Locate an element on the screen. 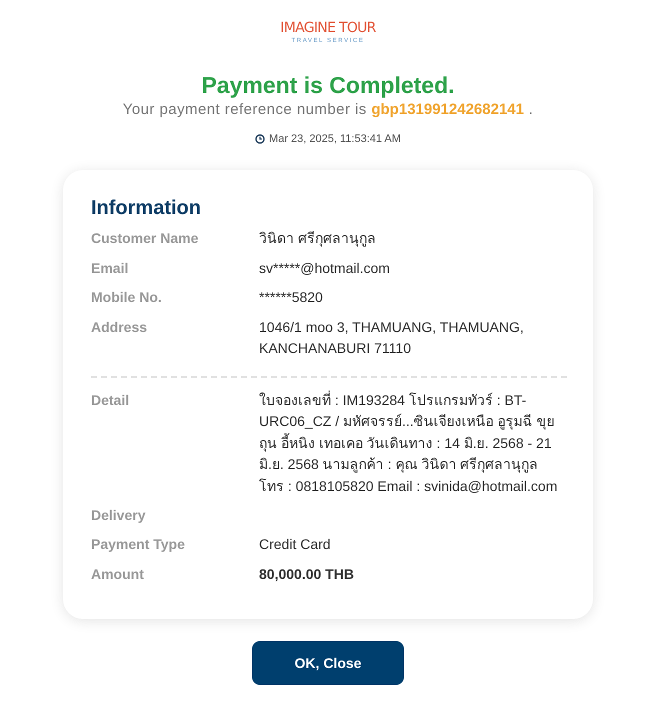  field-value: sv*****@hotmail.com is located at coordinates (325, 268).